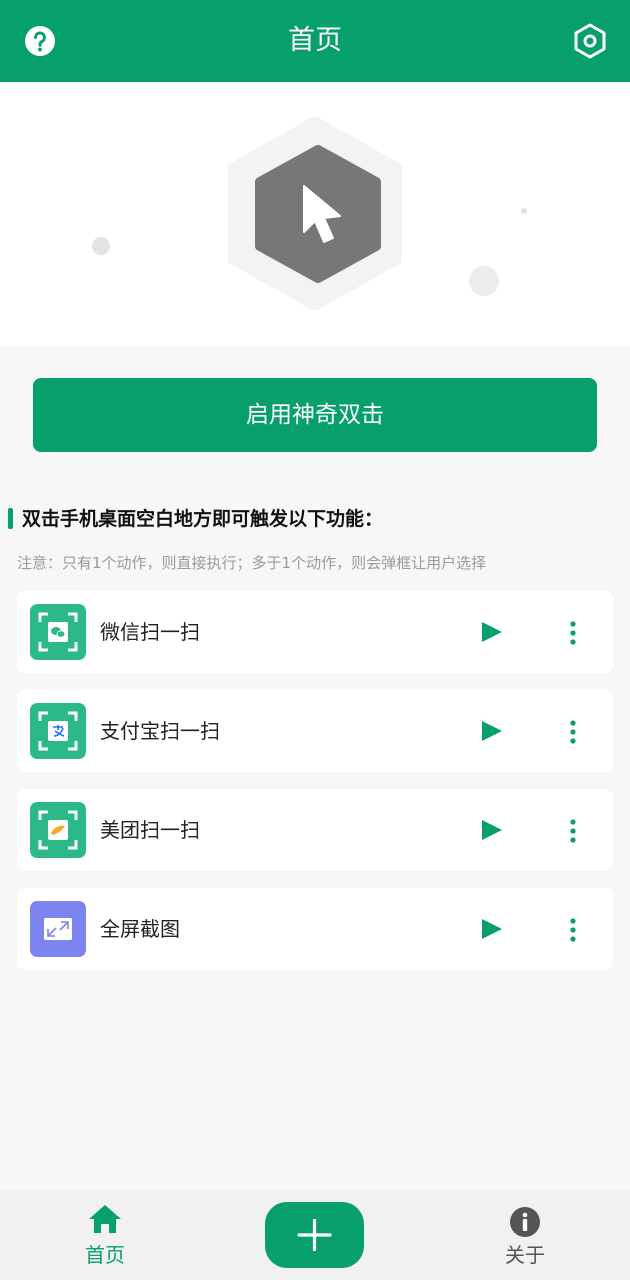 The height and width of the screenshot is (1280, 630). Describe the element at coordinates (309, 213) in the screenshot. I see `hexagon-cursor-icon` at that location.